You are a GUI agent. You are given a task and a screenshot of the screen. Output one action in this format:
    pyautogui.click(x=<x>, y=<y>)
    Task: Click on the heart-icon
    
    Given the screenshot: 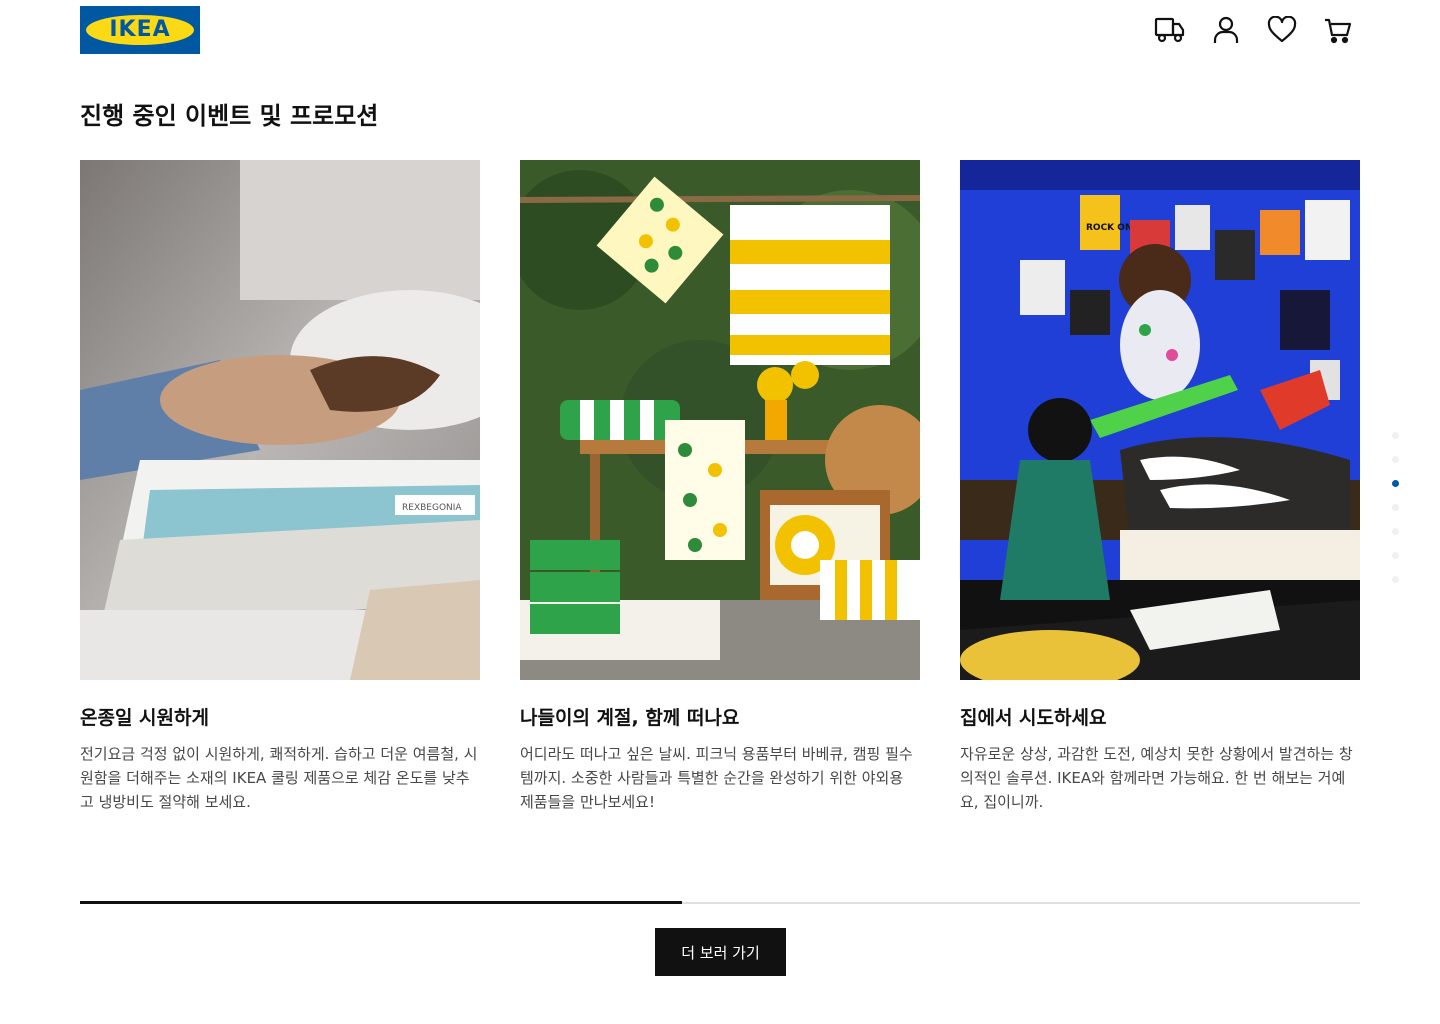 What is the action you would take?
    pyautogui.click(x=1282, y=30)
    